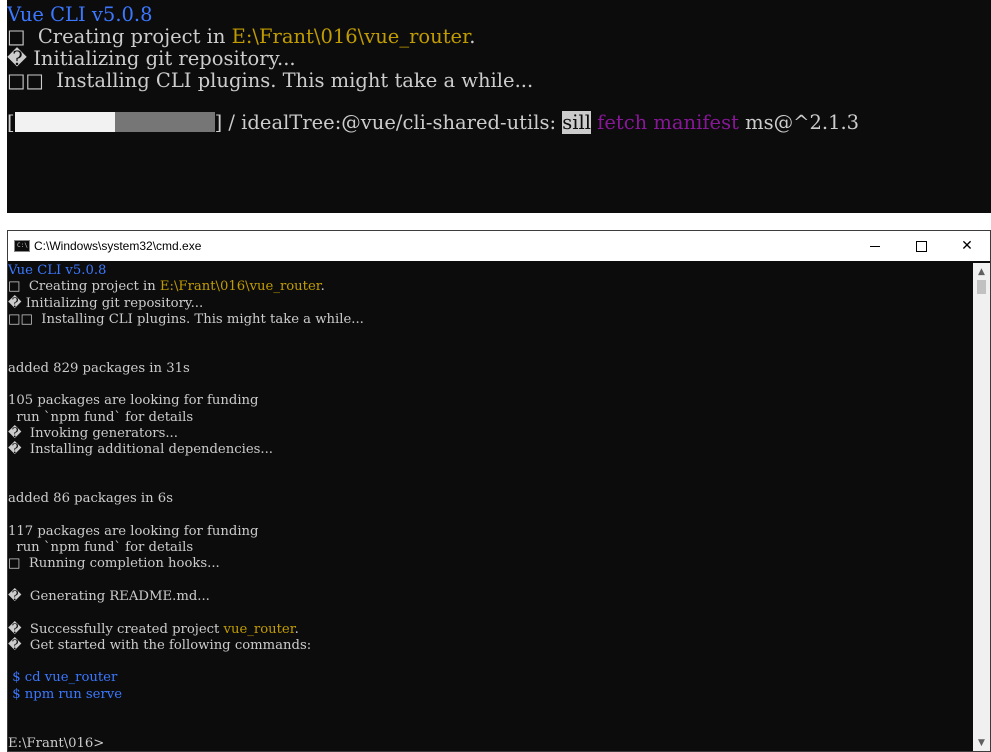 The height and width of the screenshot is (752, 991). I want to click on close-icon: ✕, so click(967, 246).